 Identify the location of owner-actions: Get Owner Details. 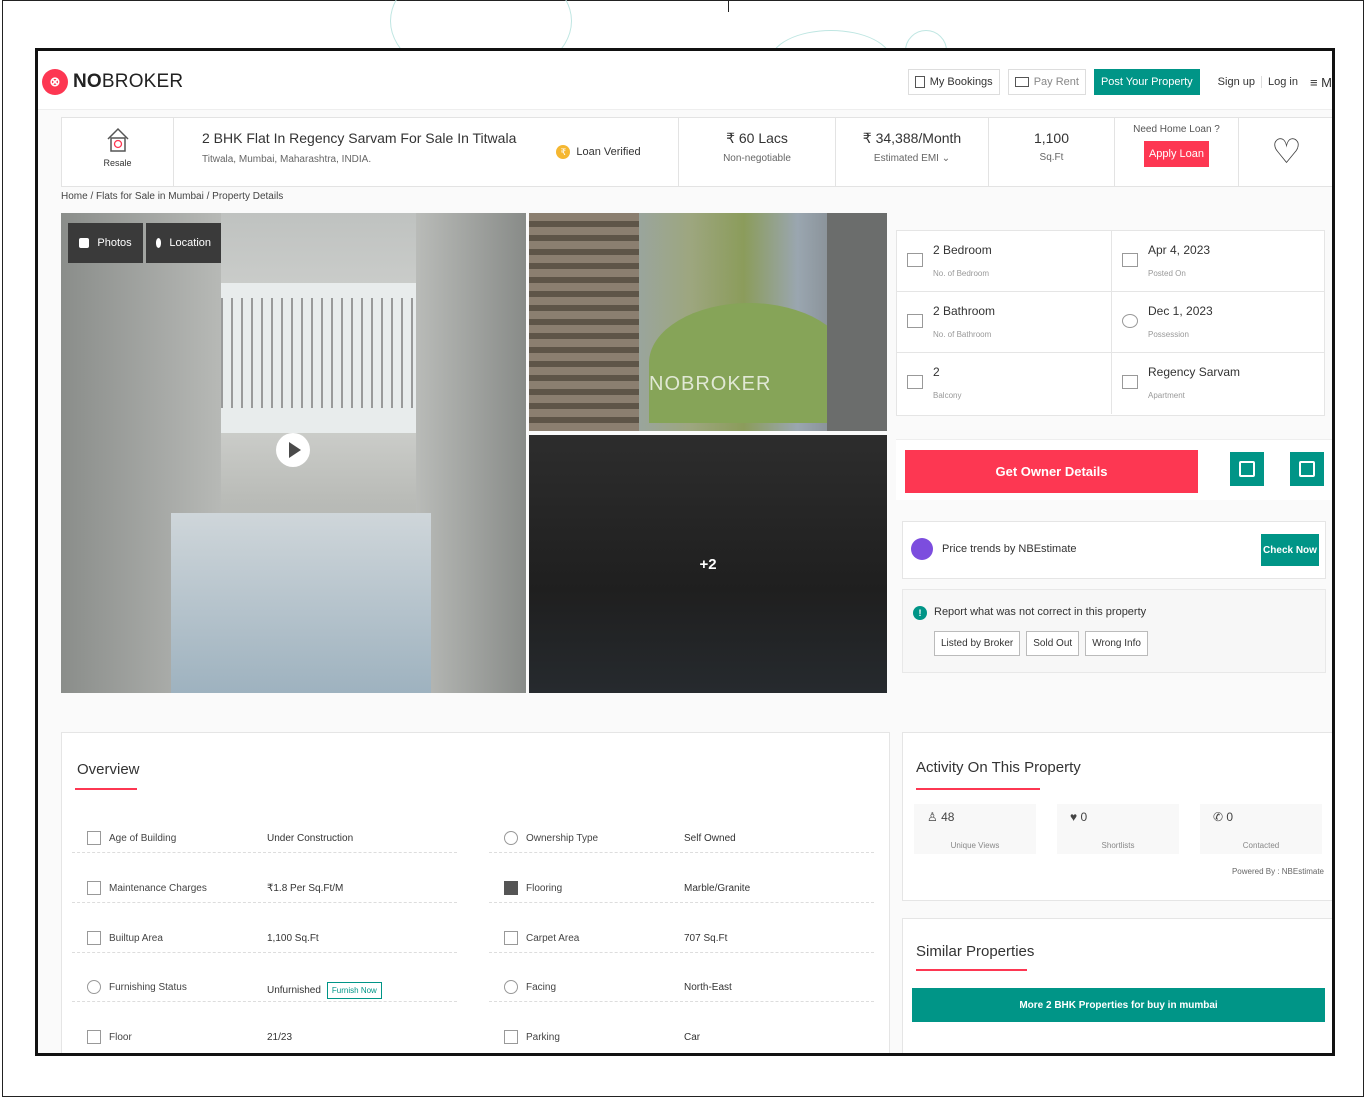
(1114, 469).